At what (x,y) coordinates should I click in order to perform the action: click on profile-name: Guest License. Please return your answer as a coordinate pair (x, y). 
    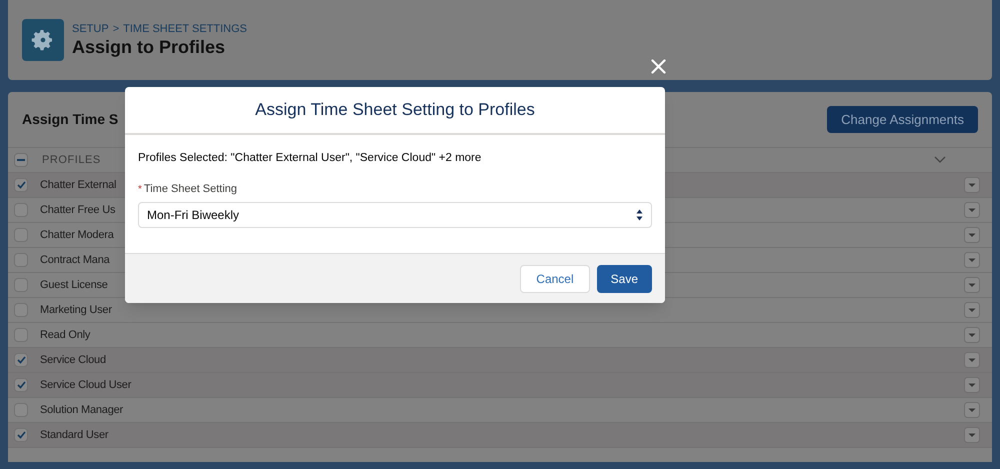
    Looking at the image, I should click on (74, 285).